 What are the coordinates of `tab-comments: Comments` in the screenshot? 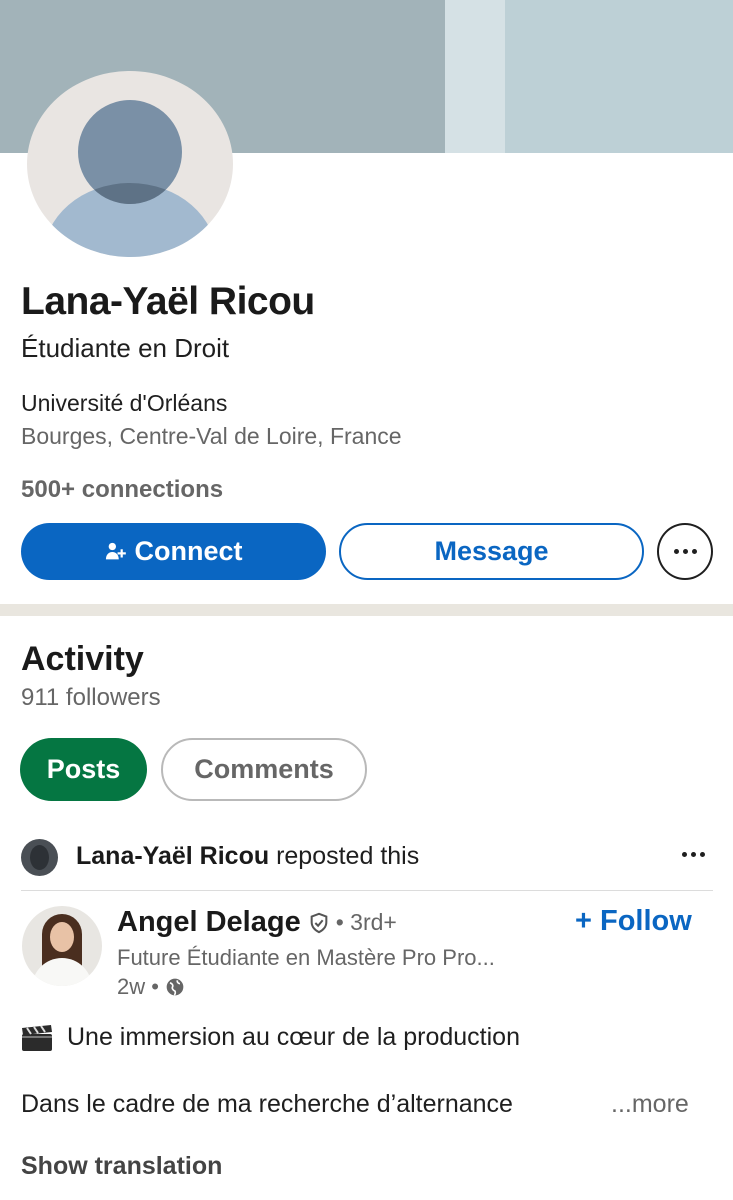 It's located at (264, 769).